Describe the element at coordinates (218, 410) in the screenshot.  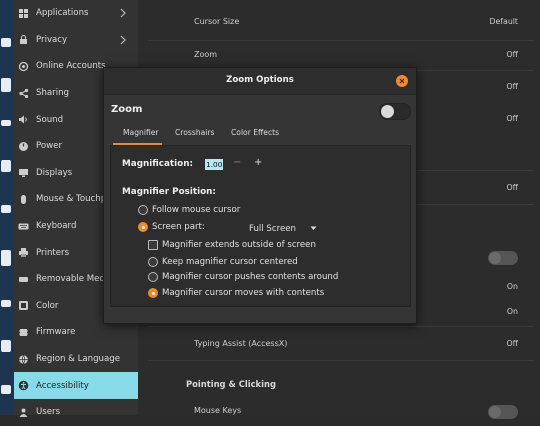
I see `mouse-keys-label: Mouse Keys` at that location.